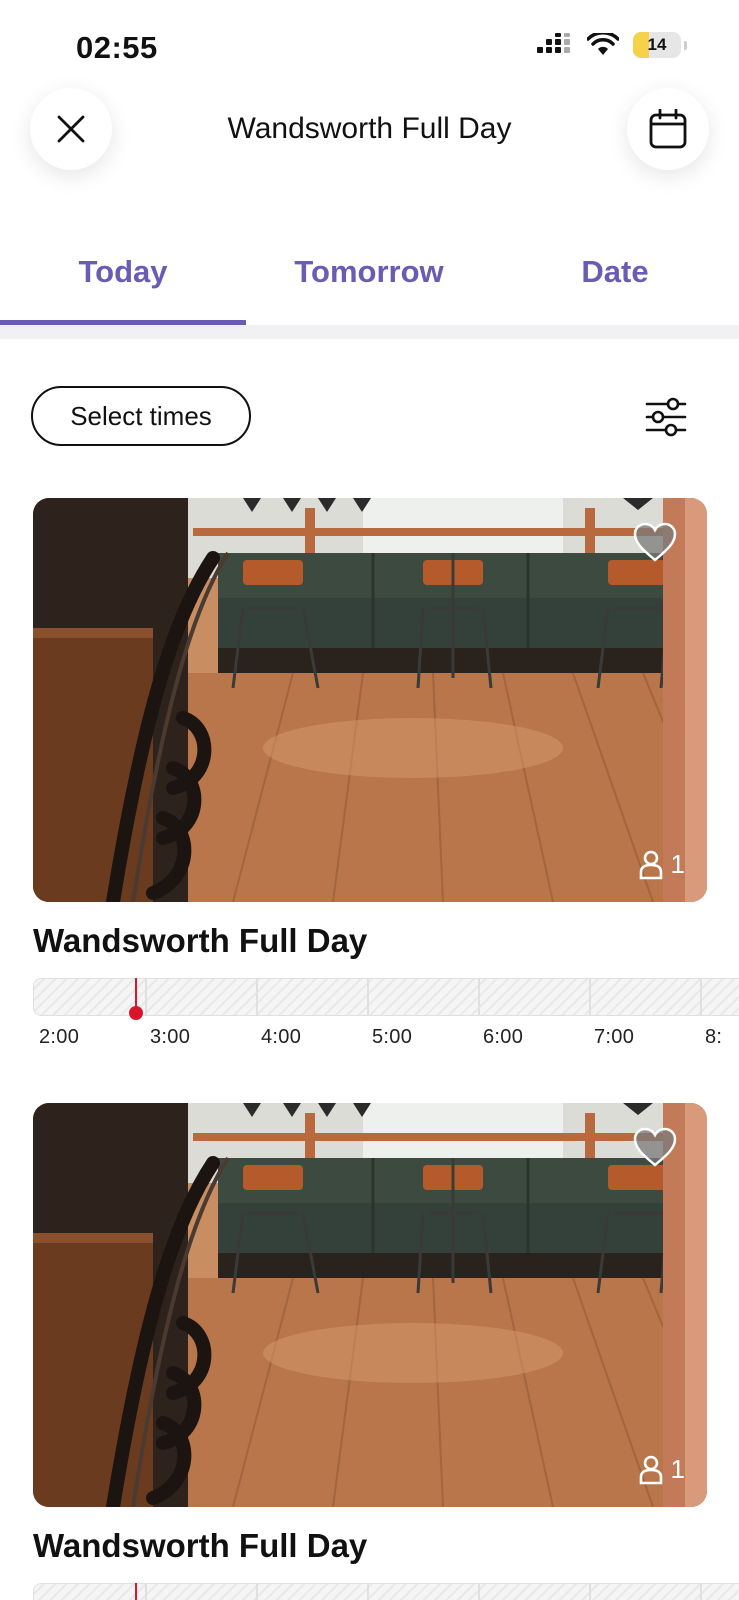  What do you see at coordinates (281, 1037) in the screenshot?
I see `timeline-hour-label: 4:00` at bounding box center [281, 1037].